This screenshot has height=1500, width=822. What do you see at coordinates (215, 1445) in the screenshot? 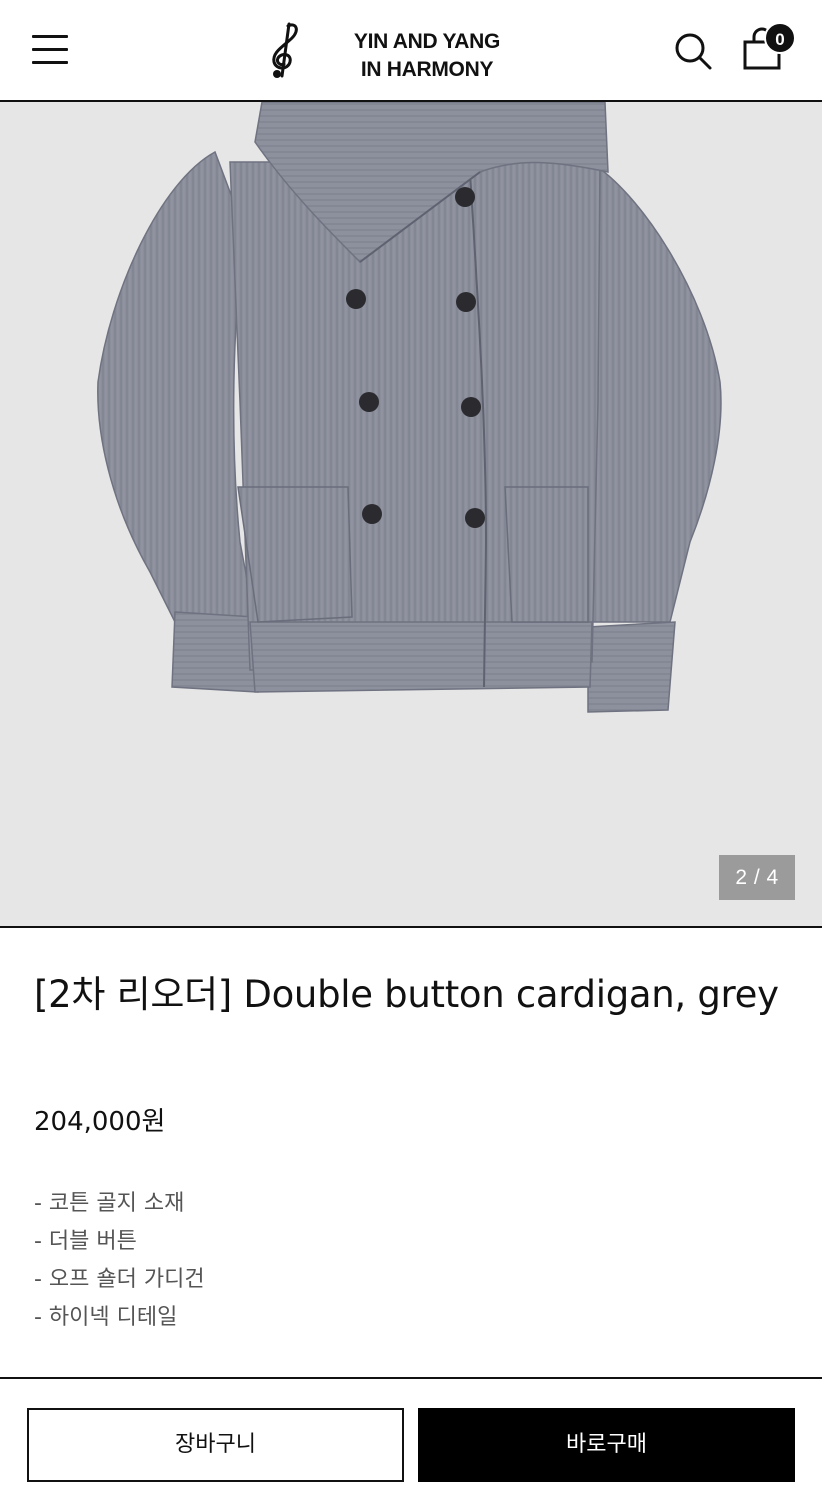
I see `add-to-cart-button: 장바구니` at bounding box center [215, 1445].